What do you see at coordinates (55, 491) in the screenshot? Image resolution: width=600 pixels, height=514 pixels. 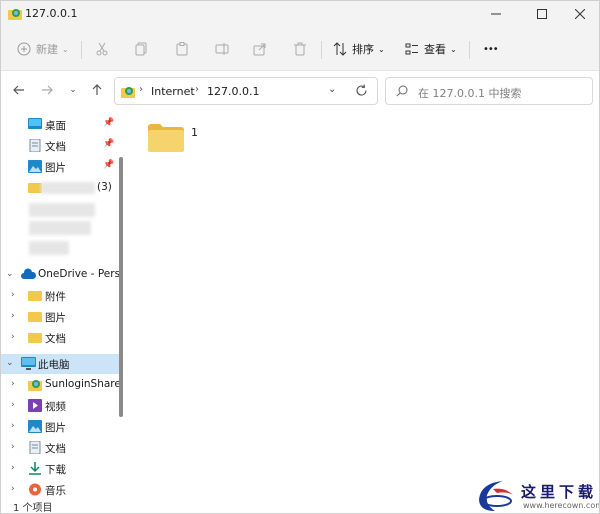 I see `sidebar-item-label: 音乐` at bounding box center [55, 491].